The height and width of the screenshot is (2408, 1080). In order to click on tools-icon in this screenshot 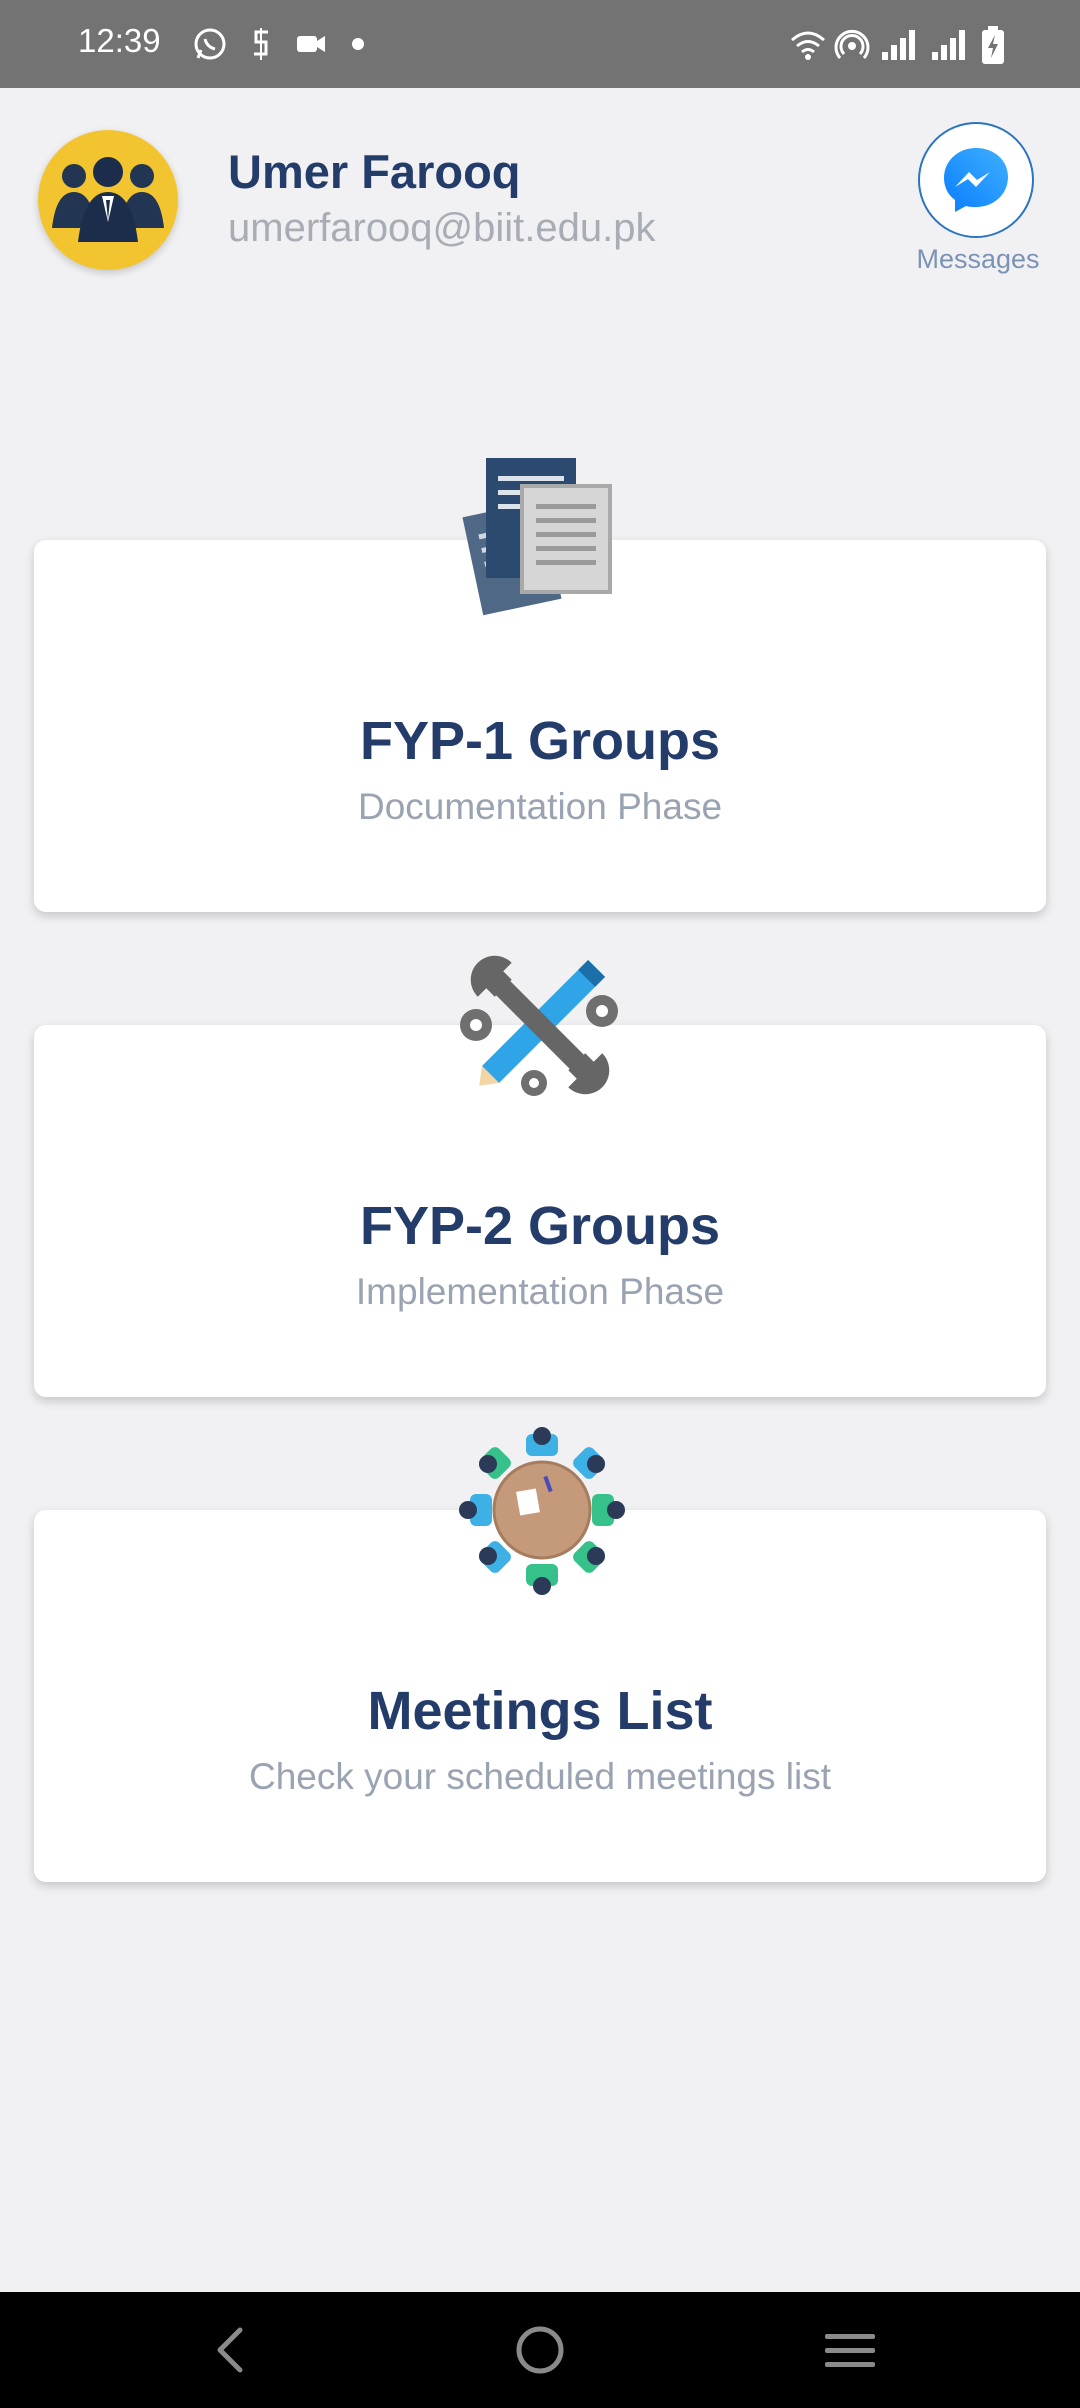, I will do `click(539, 1025)`.